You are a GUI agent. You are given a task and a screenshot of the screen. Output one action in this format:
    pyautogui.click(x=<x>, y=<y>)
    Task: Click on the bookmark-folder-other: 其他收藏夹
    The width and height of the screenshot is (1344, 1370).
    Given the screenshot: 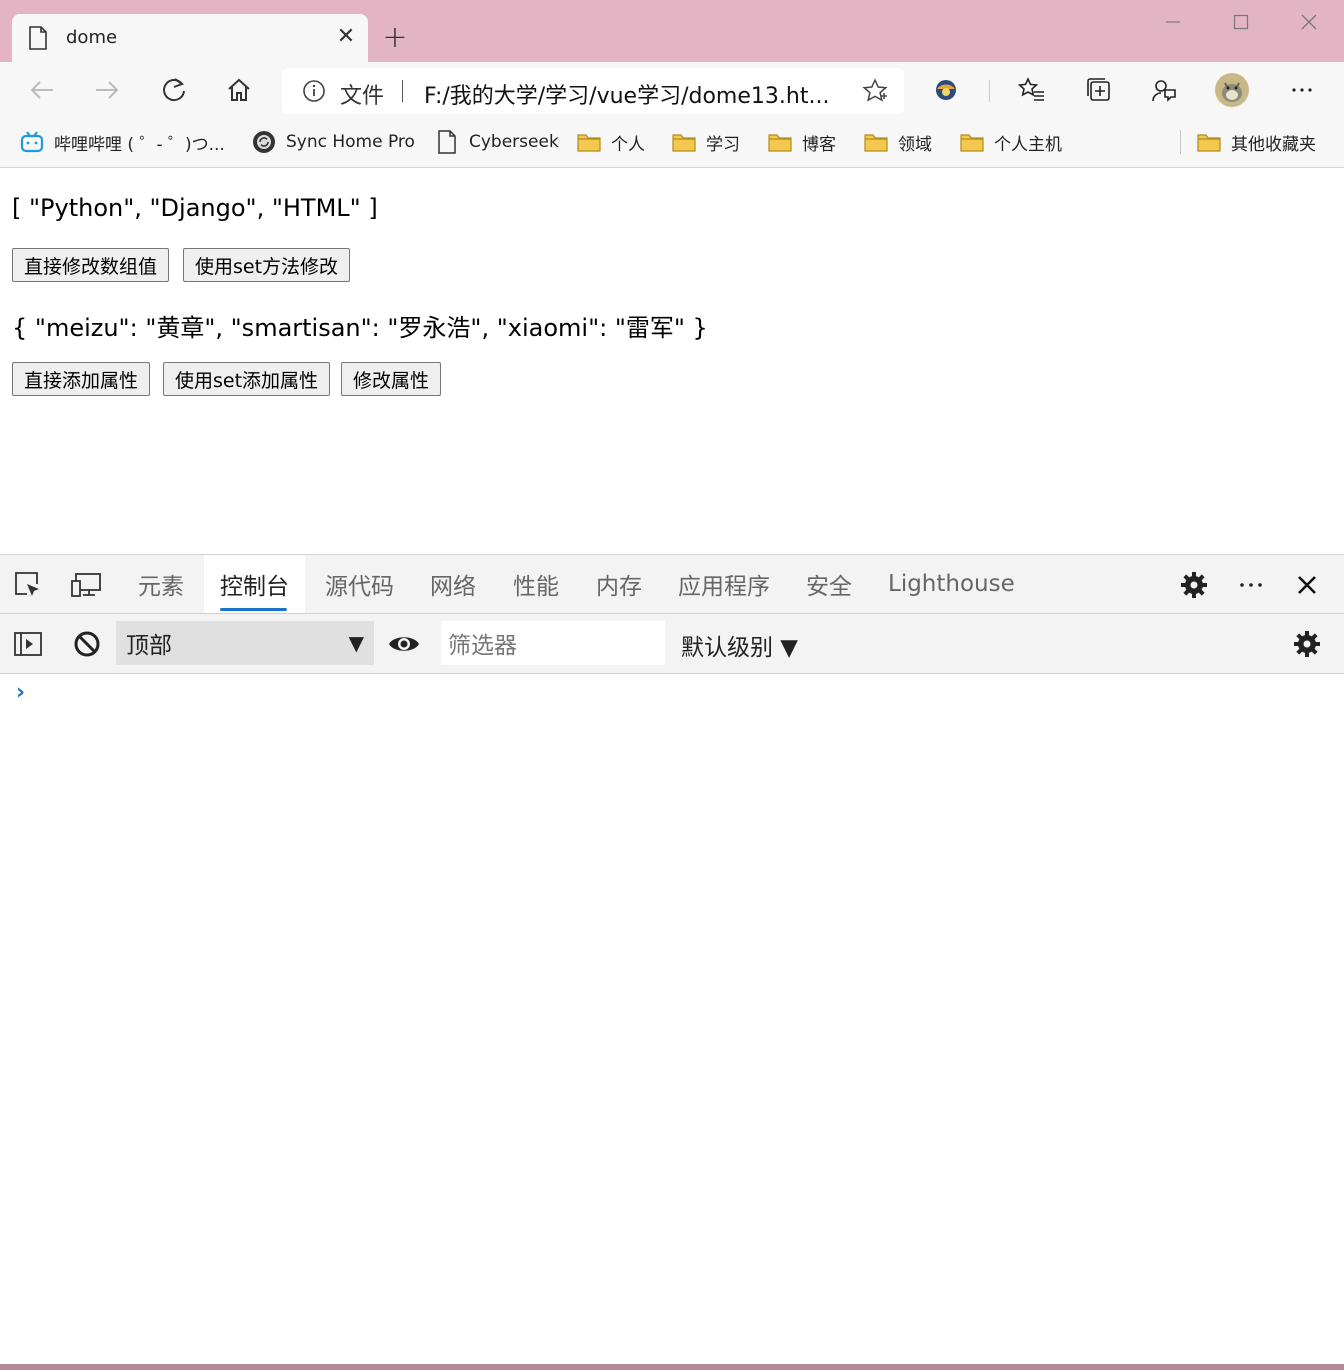 What is the action you would take?
    pyautogui.click(x=1256, y=142)
    